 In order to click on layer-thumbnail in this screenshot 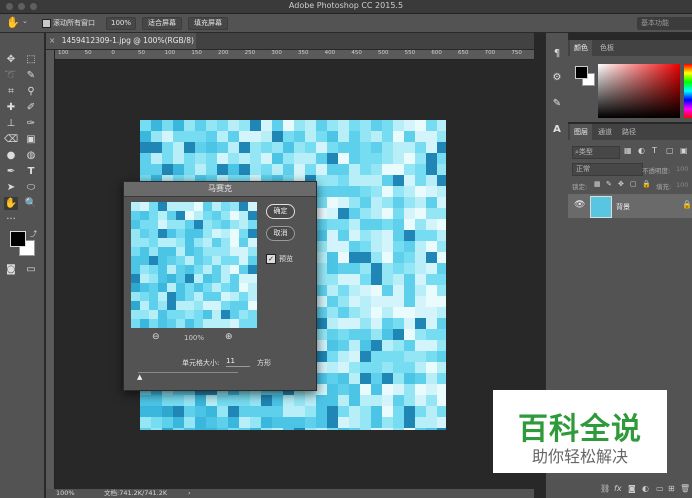, I will do `click(601, 207)`.